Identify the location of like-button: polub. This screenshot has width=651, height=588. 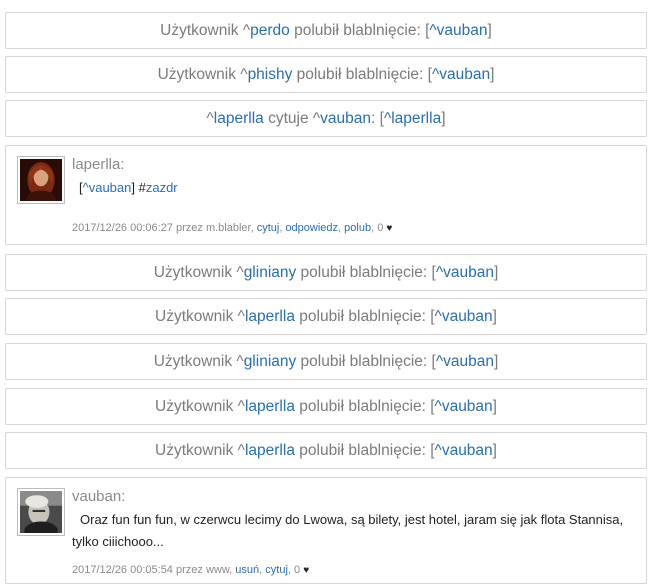
(357, 228).